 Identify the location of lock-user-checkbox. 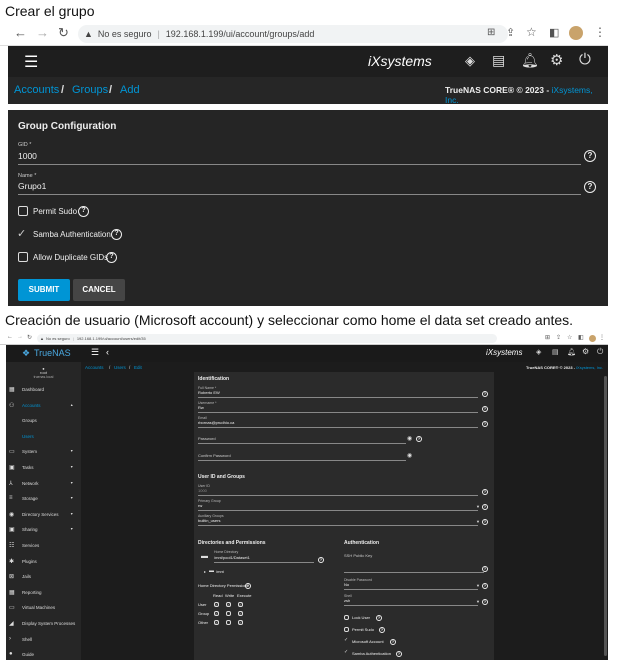
(346, 617).